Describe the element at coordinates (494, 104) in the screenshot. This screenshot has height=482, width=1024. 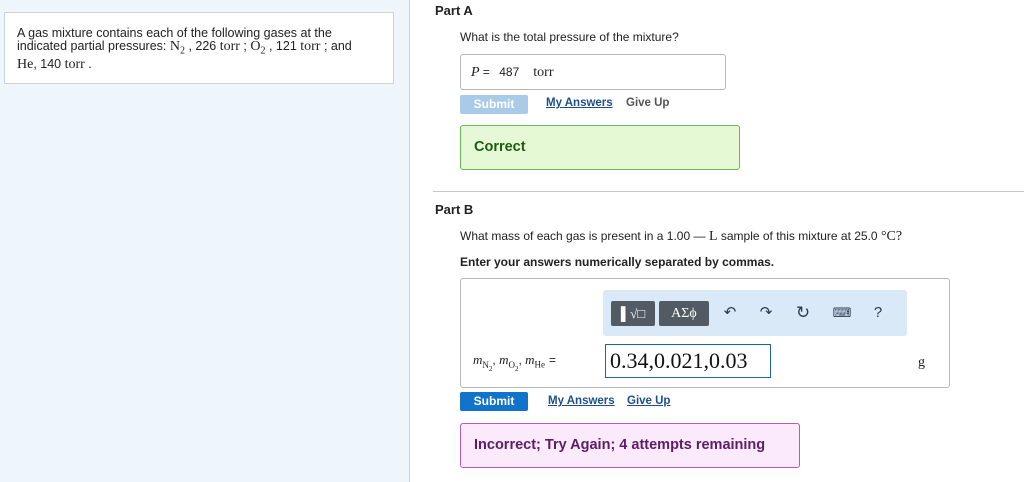
I see `part-a-submit-button: Submit` at that location.